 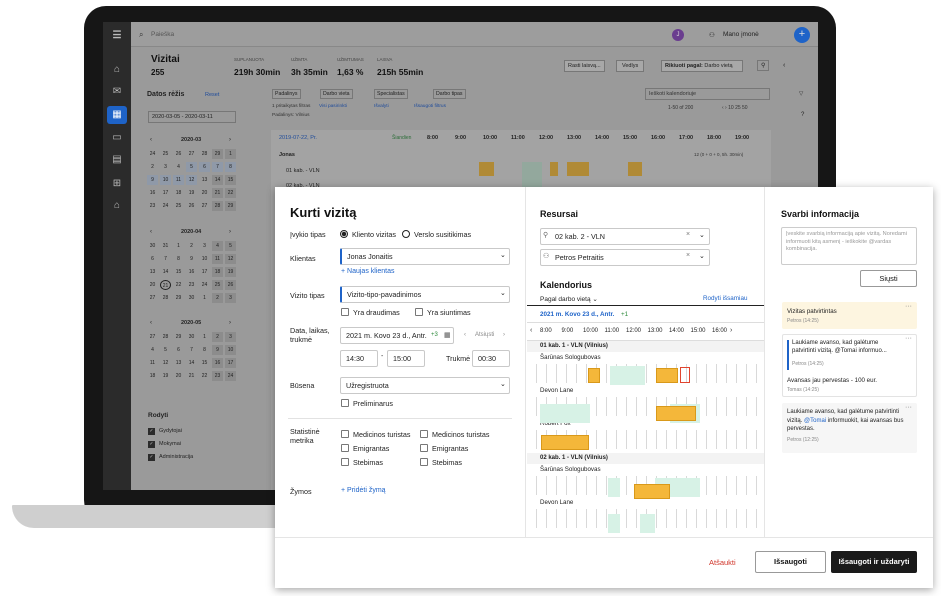 What do you see at coordinates (430, 106) in the screenshot?
I see `save-filters-link: Išsaugoti filtrus` at bounding box center [430, 106].